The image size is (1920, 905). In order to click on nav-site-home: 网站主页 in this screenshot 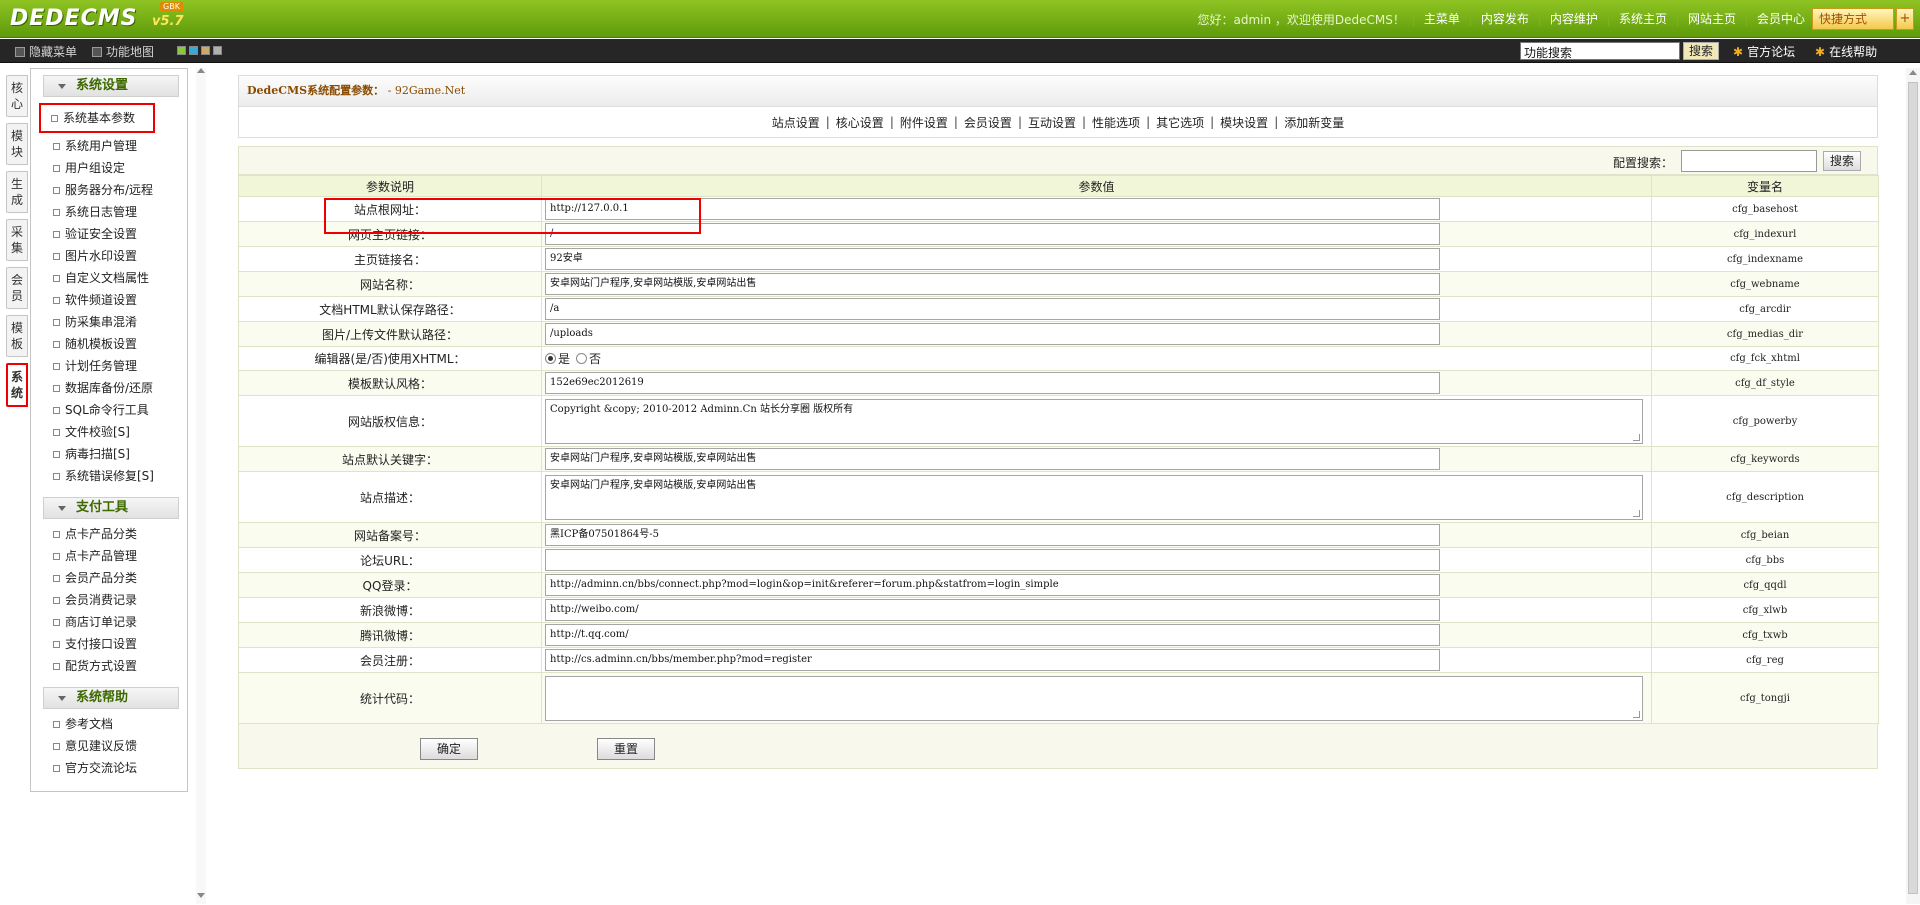, I will do `click(1711, 19)`.